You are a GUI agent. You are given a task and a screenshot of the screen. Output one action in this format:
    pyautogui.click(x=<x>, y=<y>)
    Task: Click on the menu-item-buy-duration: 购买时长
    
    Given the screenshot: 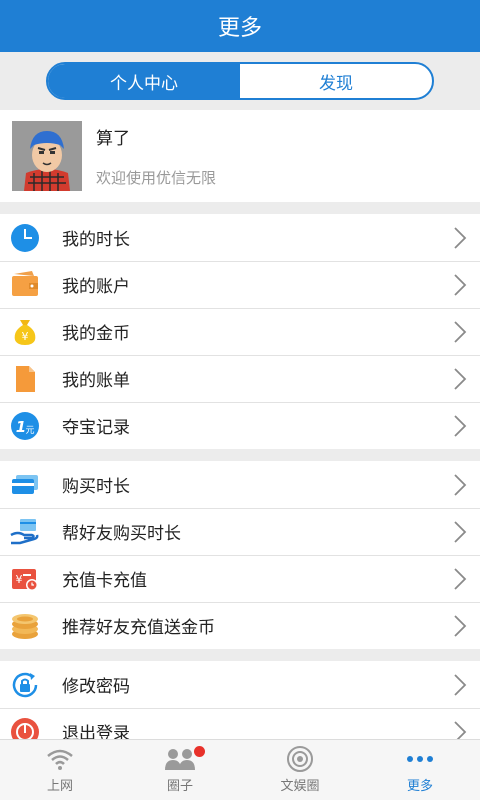 What is the action you would take?
    pyautogui.click(x=240, y=484)
    